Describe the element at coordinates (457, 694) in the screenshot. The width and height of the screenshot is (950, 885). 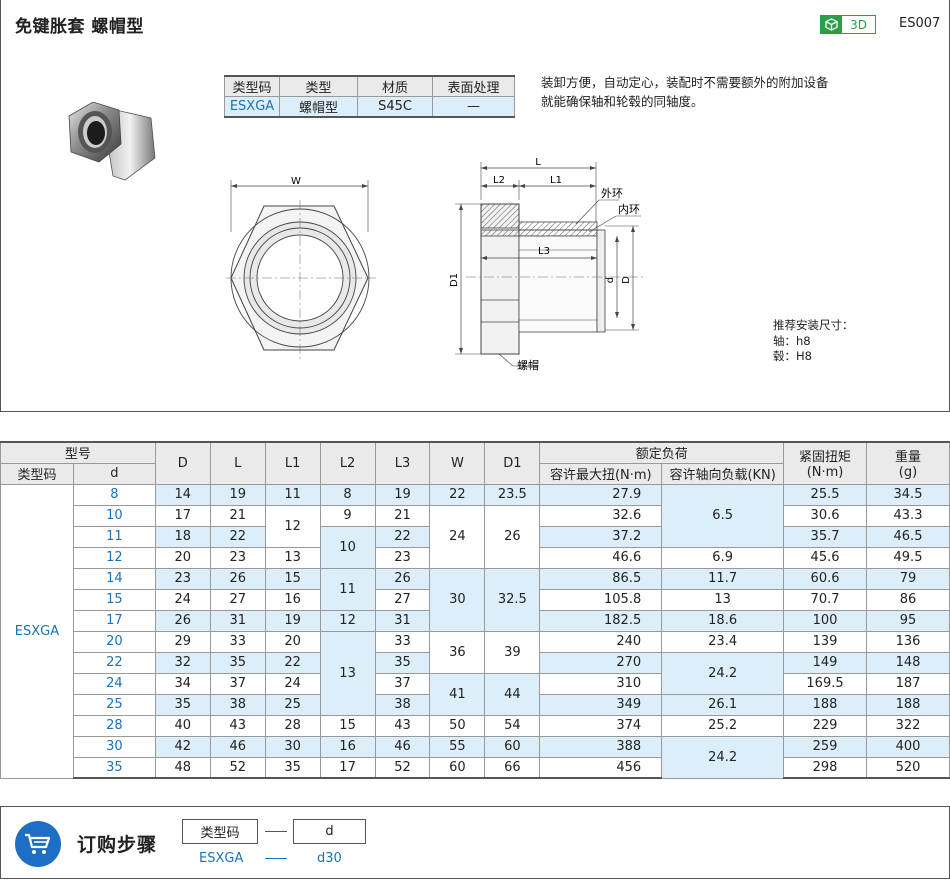
I see `cell-W: 41` at that location.